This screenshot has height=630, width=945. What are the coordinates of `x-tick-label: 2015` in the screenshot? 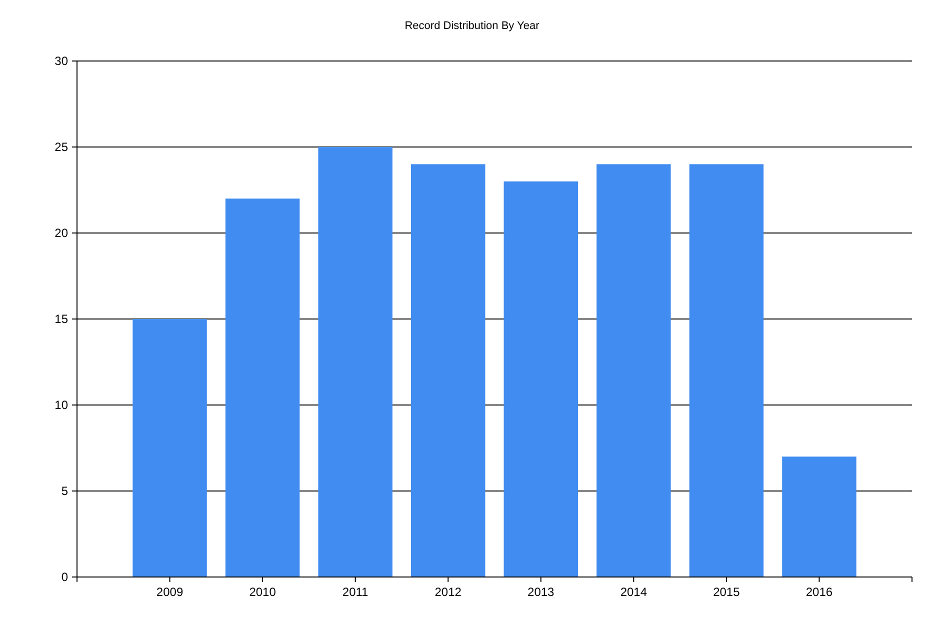 It's located at (726, 592).